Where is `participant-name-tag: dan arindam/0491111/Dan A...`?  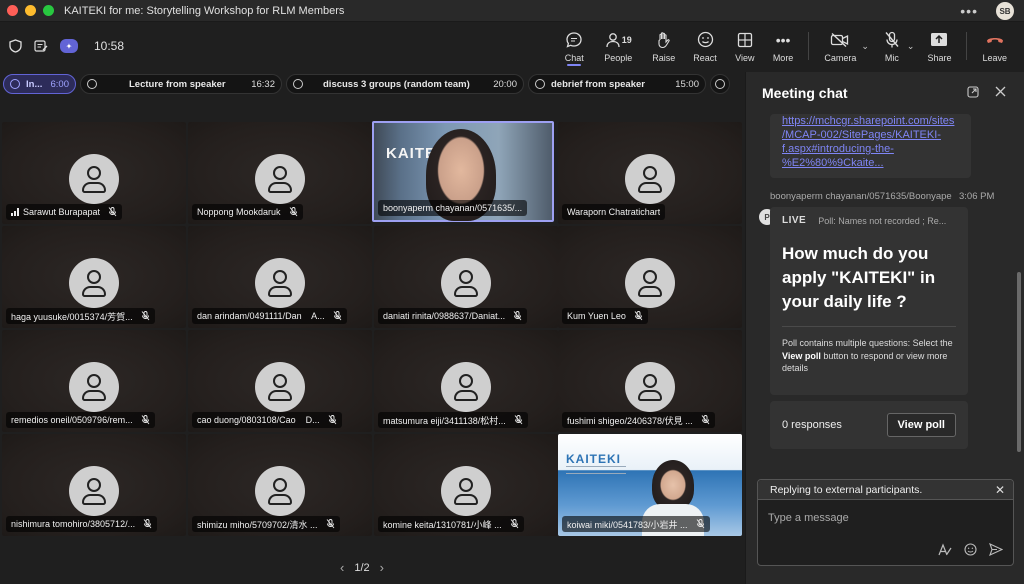 participant-name-tag: dan arindam/0491111/Dan A... is located at coordinates (269, 316).